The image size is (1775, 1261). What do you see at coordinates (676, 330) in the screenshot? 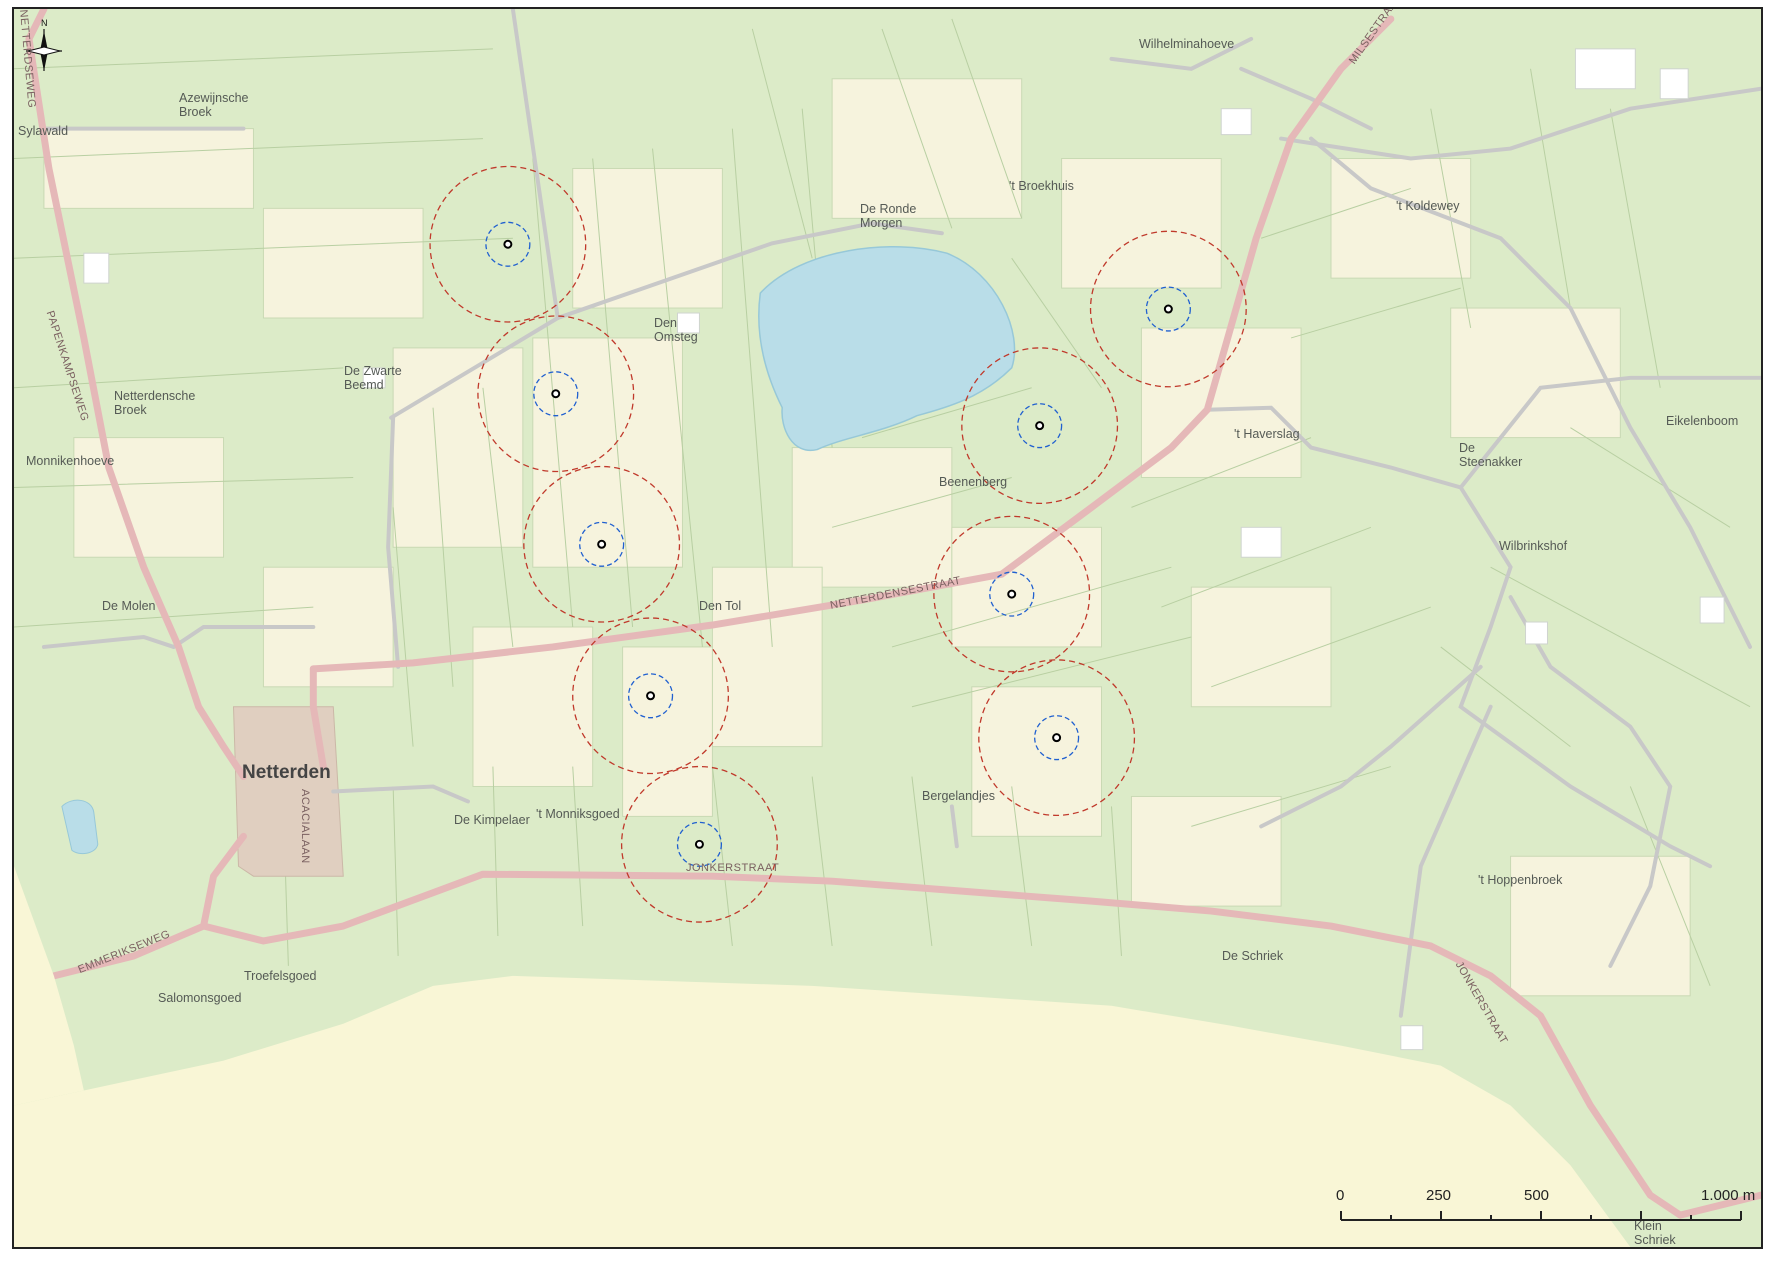
I see `place-label-den-omsteg: Den Omsteg` at bounding box center [676, 330].